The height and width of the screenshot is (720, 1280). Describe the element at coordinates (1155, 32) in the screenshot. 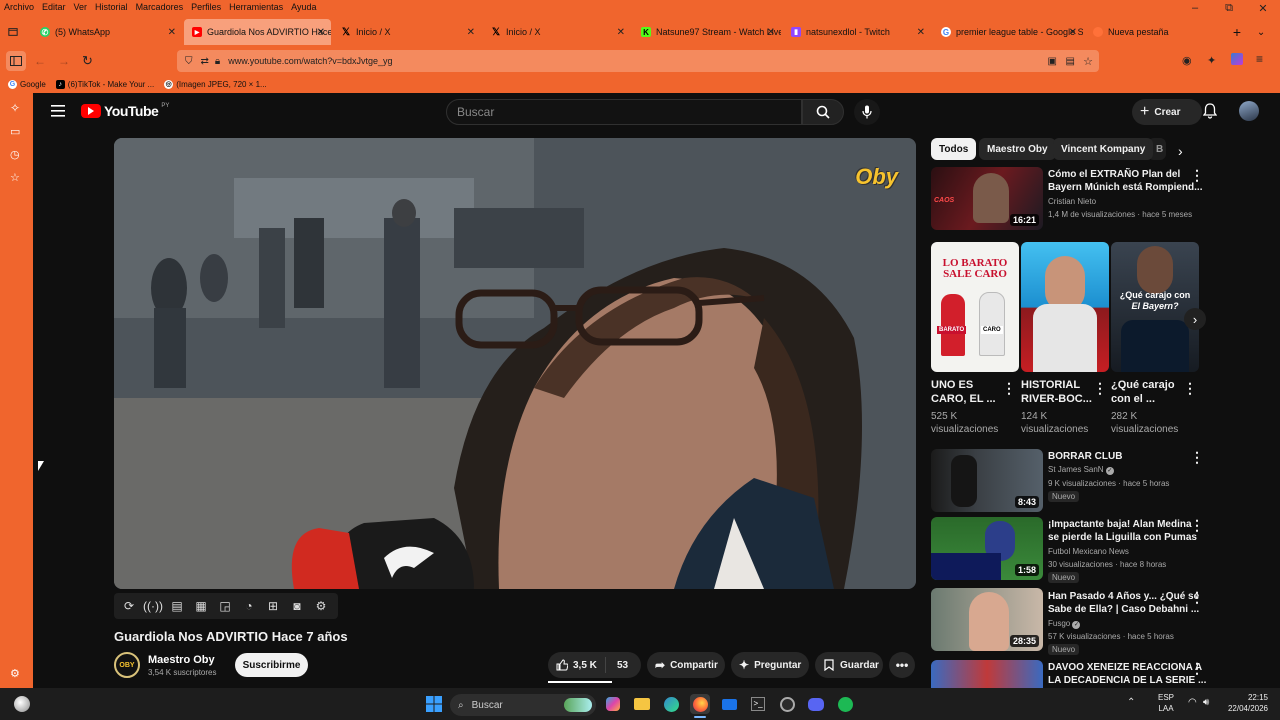

I see `tab-new: Nueva pestaña` at that location.